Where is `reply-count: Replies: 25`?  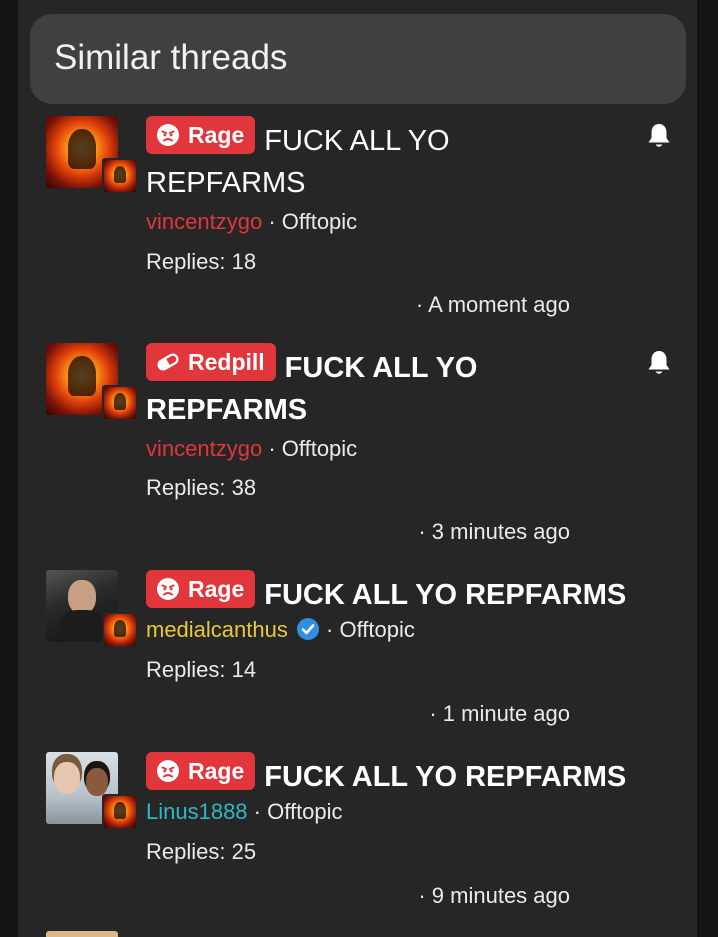 reply-count: Replies: 25 is located at coordinates (201, 851).